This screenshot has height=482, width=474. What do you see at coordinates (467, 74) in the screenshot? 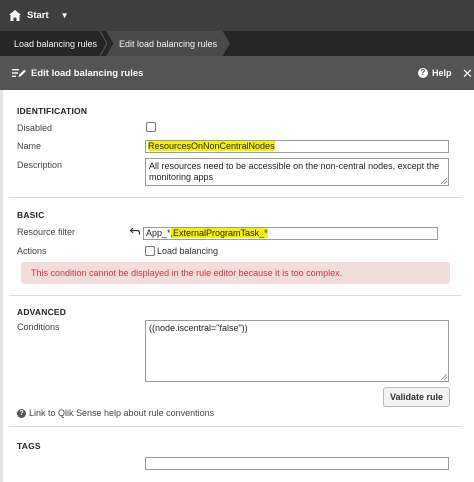
I see `close-icon: ✕` at bounding box center [467, 74].